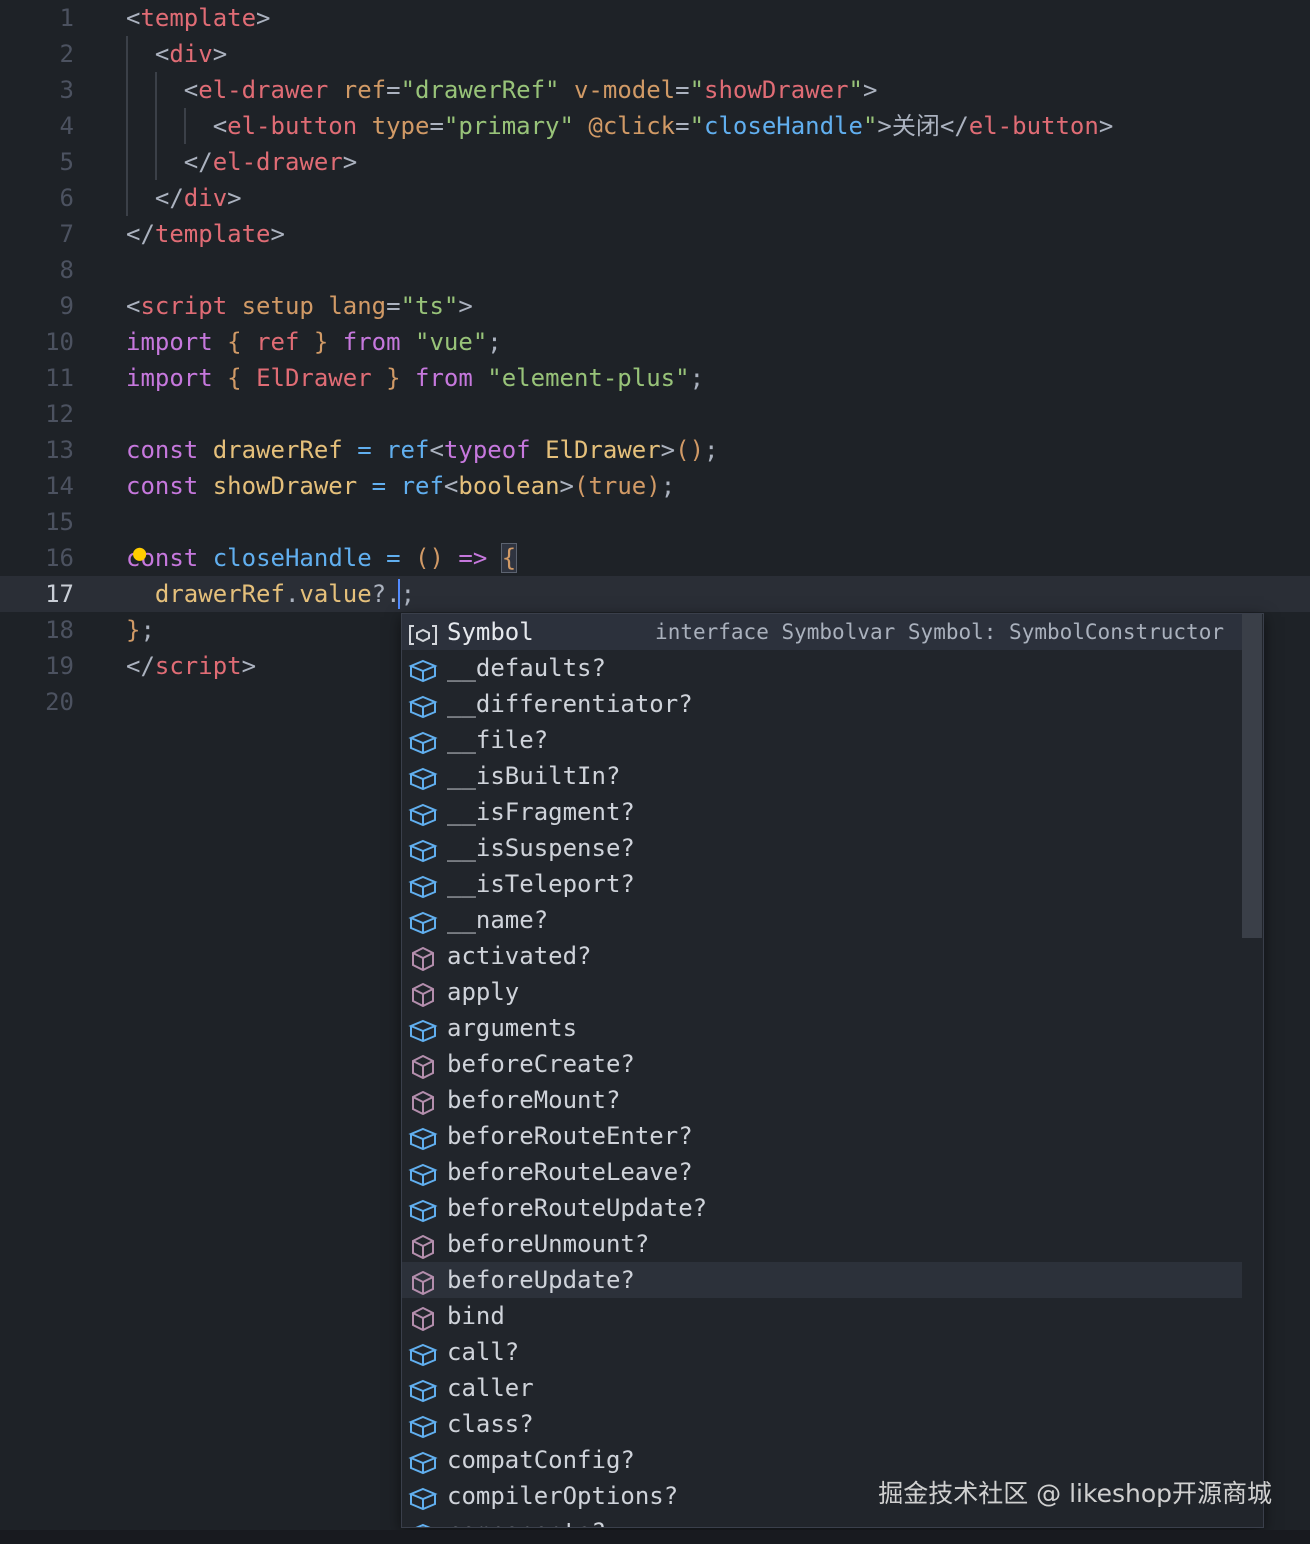  I want to click on code-line: 6 </div>, so click(655, 198).